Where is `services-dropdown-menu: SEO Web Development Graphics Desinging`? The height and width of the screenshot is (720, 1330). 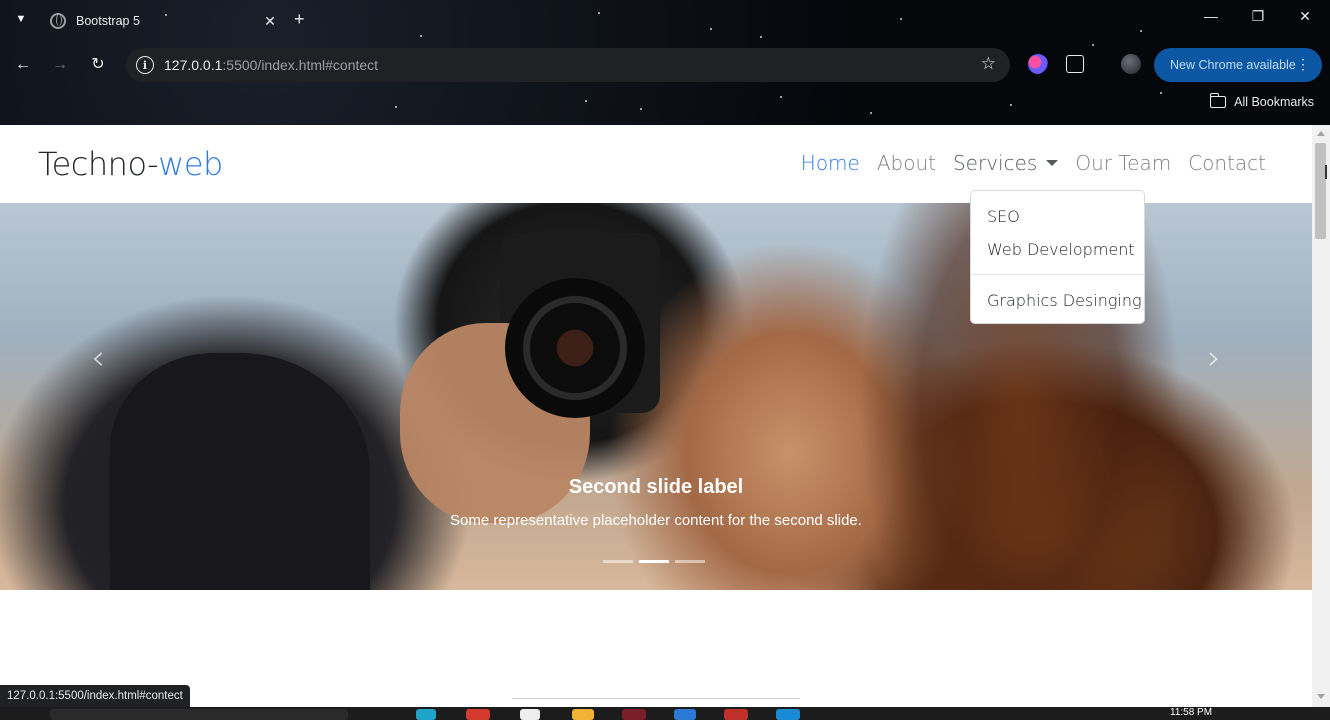
services-dropdown-menu: SEO Web Development Graphics Desinging is located at coordinates (1057, 257).